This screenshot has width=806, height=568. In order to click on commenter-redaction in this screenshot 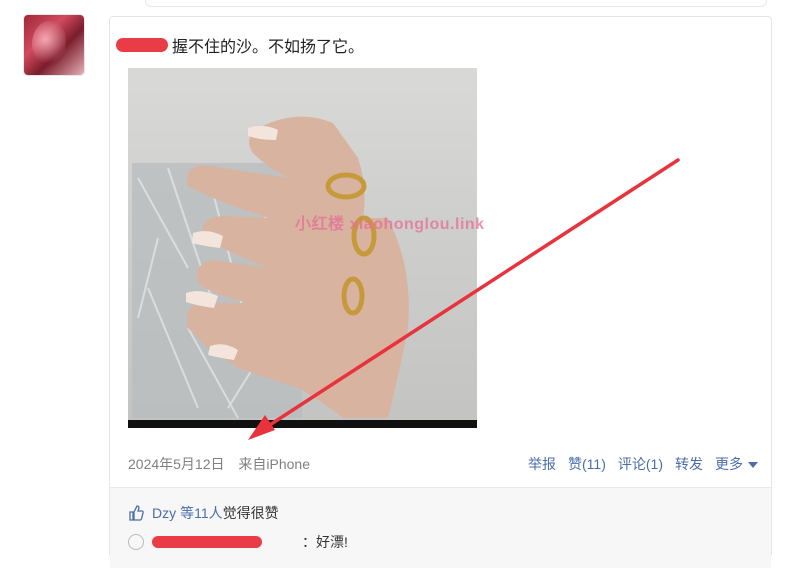, I will do `click(207, 542)`.